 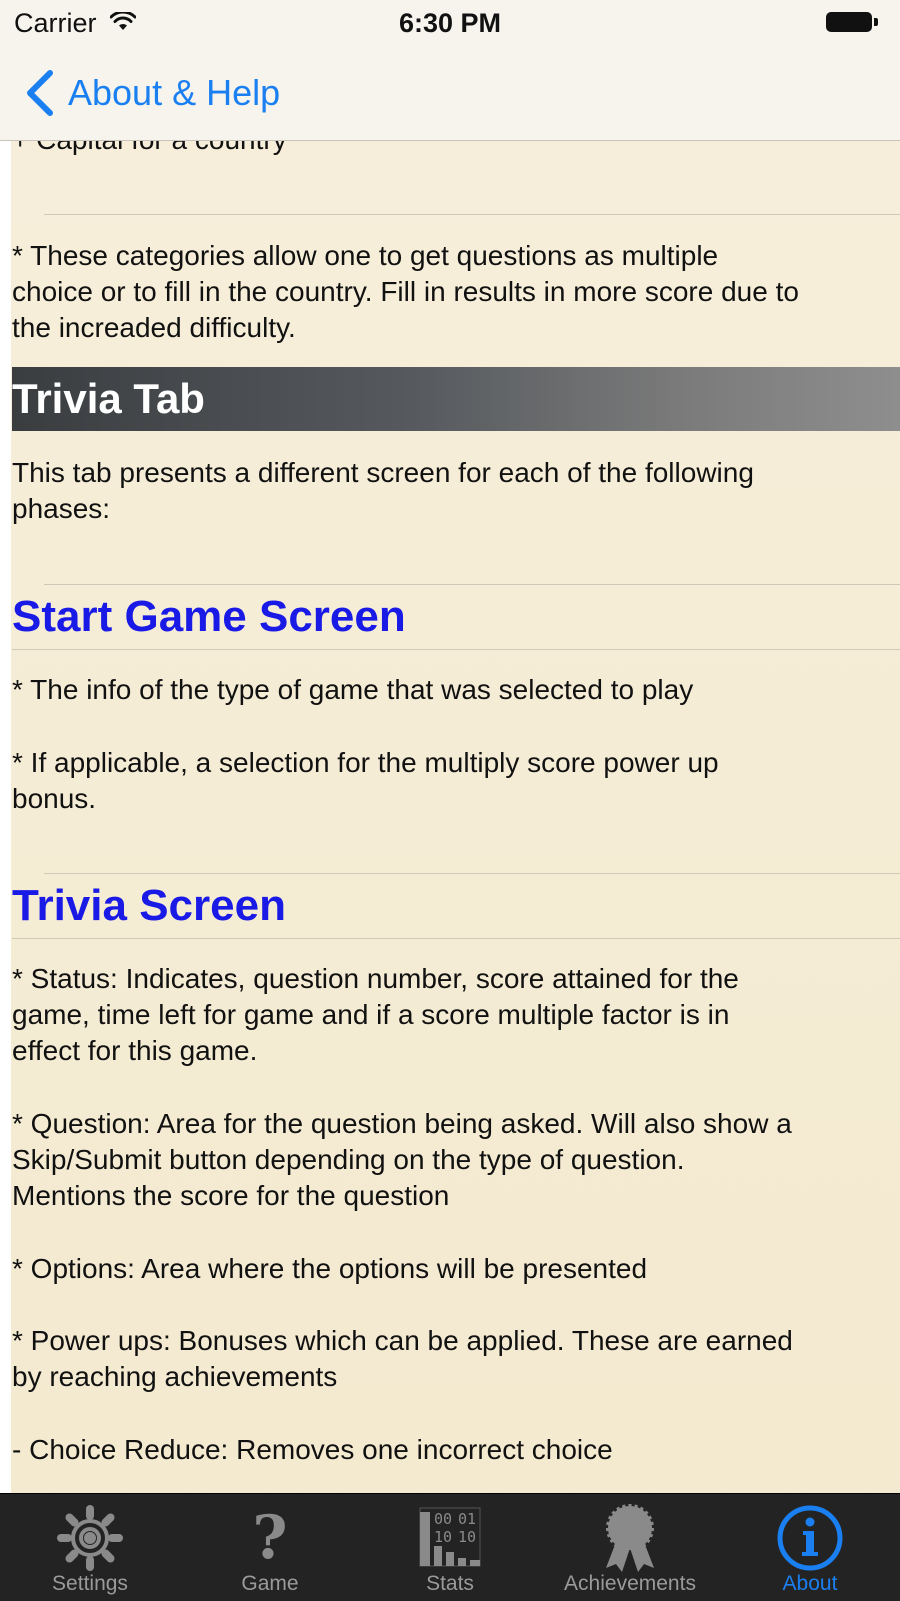 What do you see at coordinates (40, 93) in the screenshot?
I see `chevron-left-icon` at bounding box center [40, 93].